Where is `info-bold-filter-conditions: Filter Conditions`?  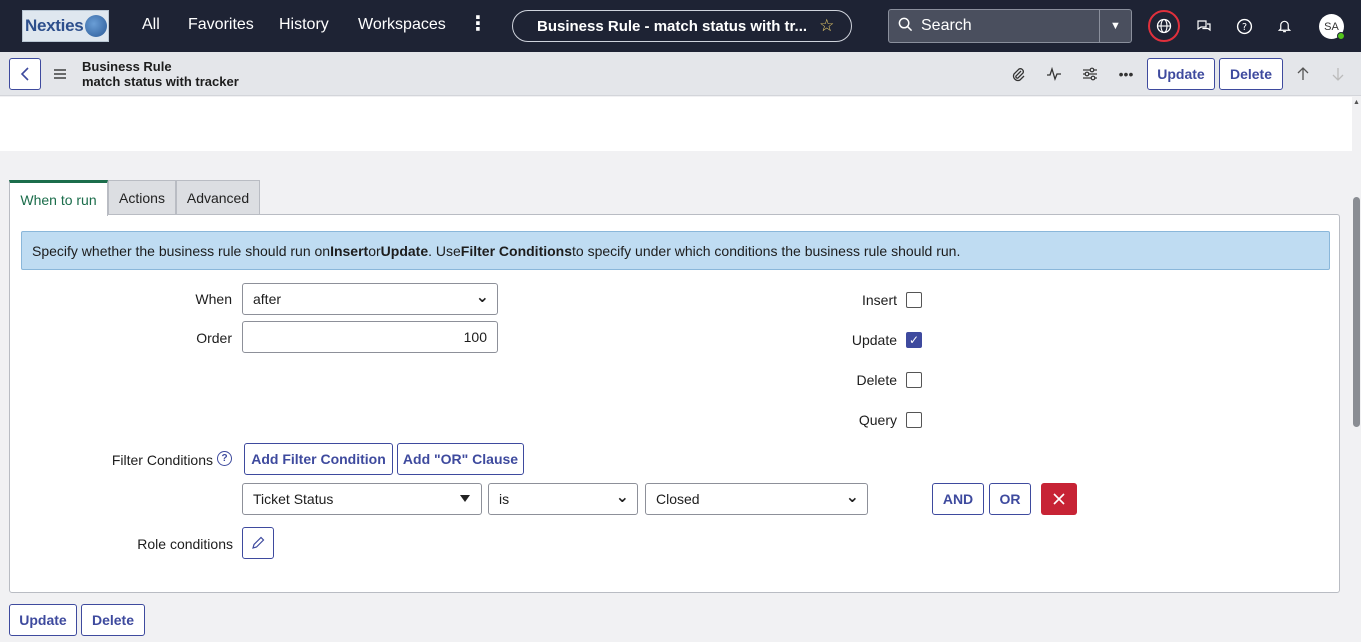
info-bold-filter-conditions: Filter Conditions is located at coordinates (516, 250).